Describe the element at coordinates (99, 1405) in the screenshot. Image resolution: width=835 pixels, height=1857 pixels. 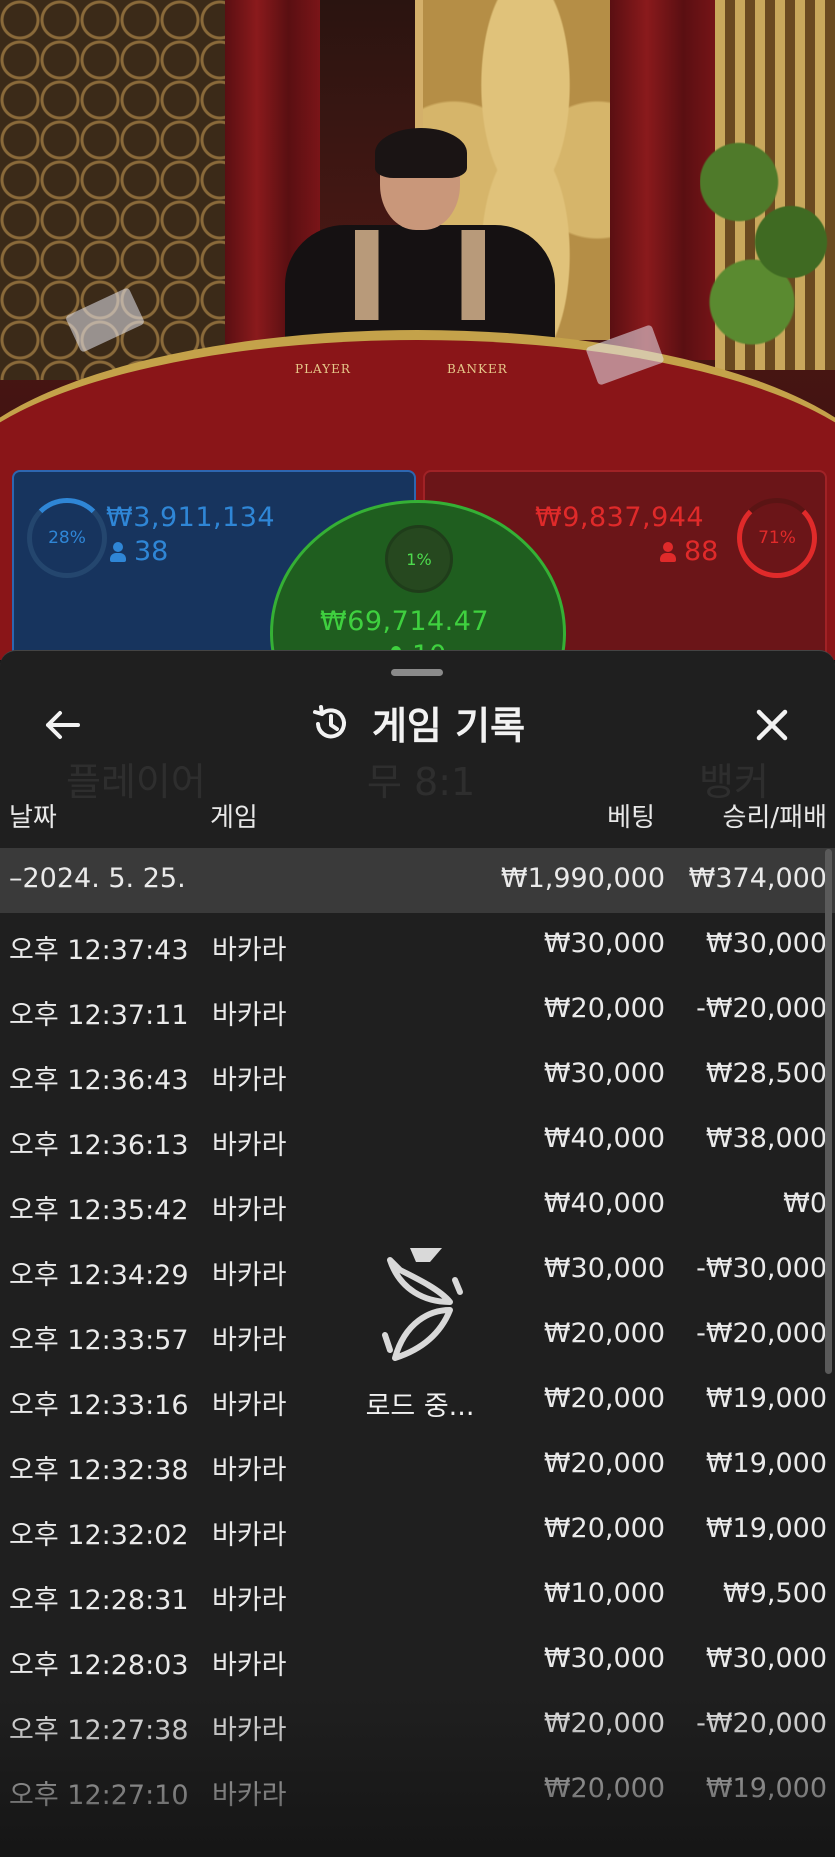
I see `row-time: 오후 12:33:16` at that location.